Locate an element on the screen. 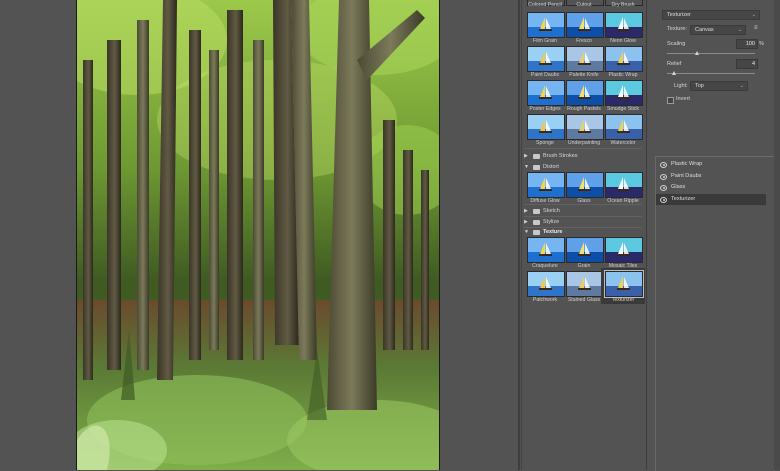 The image size is (780, 471). effect-layer-row: Texturizer is located at coordinates (711, 199).